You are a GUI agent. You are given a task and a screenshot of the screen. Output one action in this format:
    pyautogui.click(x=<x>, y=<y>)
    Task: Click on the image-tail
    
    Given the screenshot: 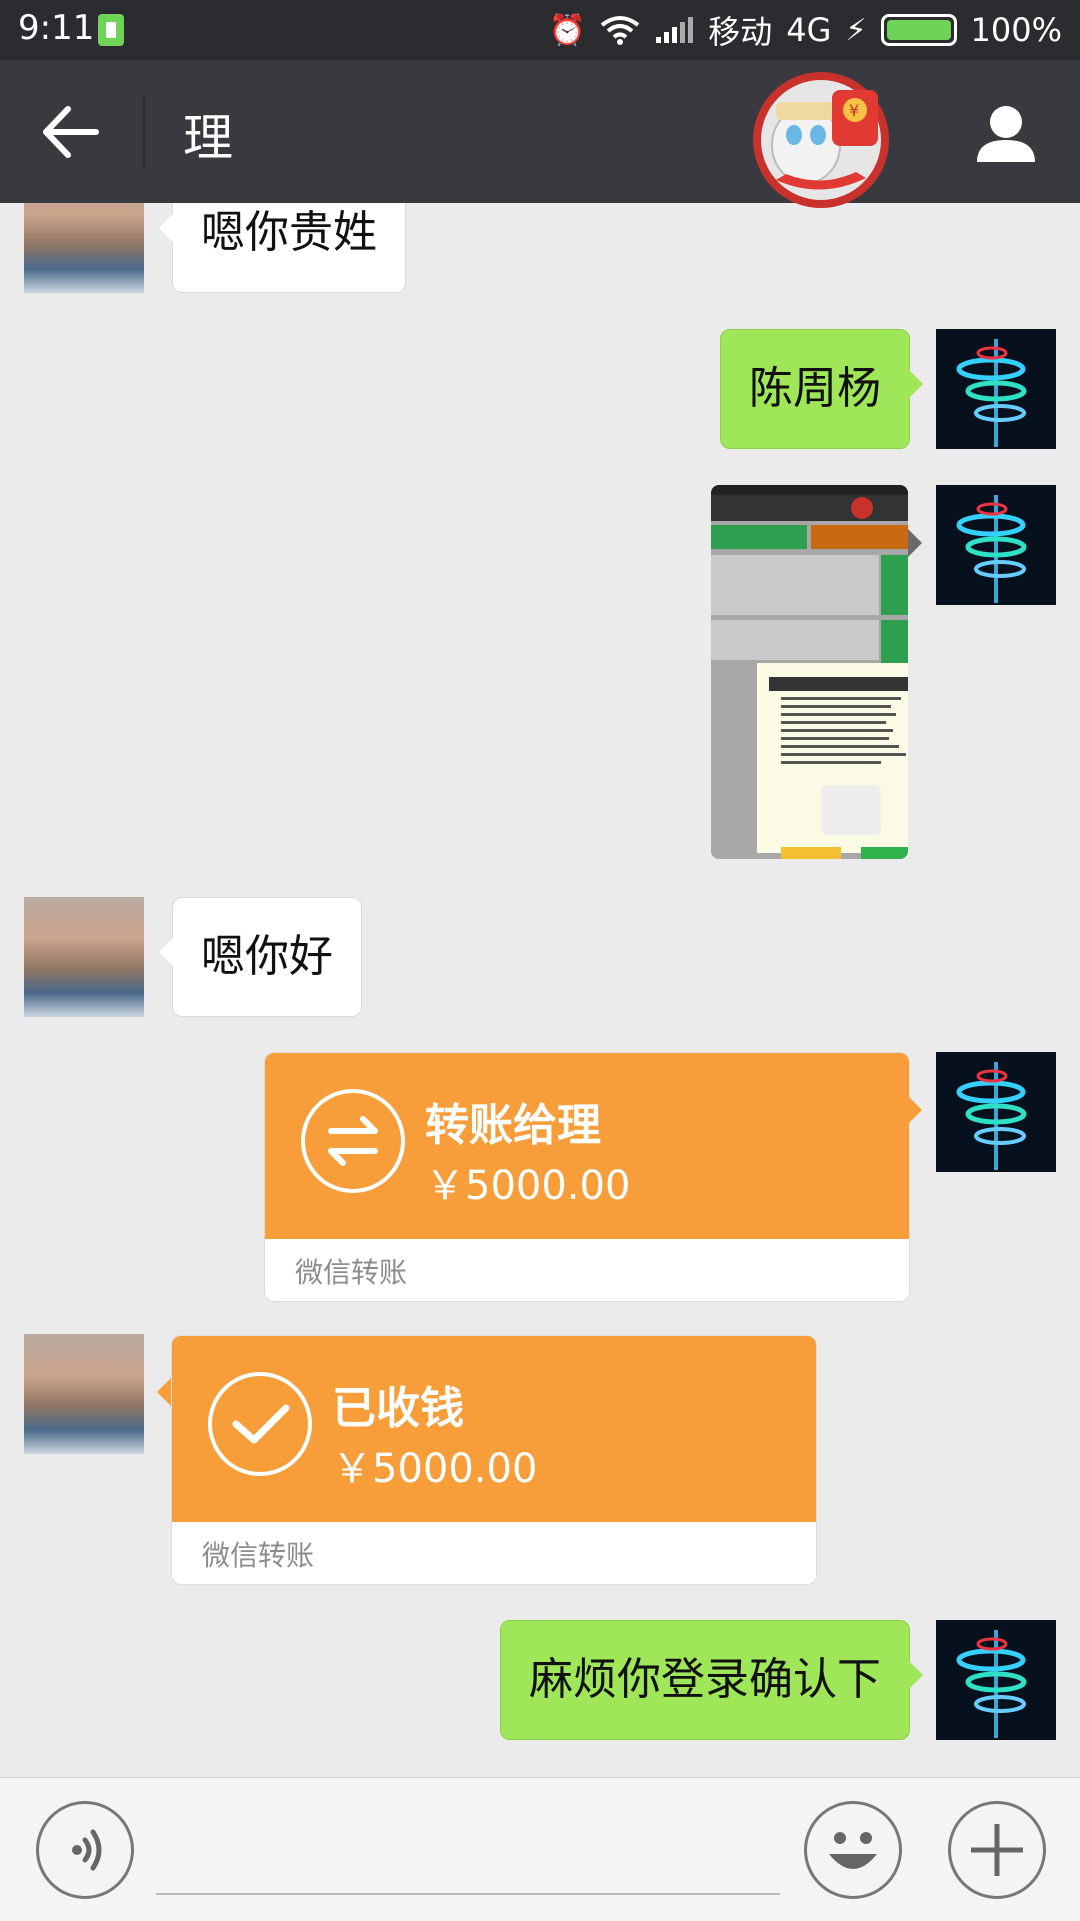 What is the action you would take?
    pyautogui.click(x=915, y=543)
    